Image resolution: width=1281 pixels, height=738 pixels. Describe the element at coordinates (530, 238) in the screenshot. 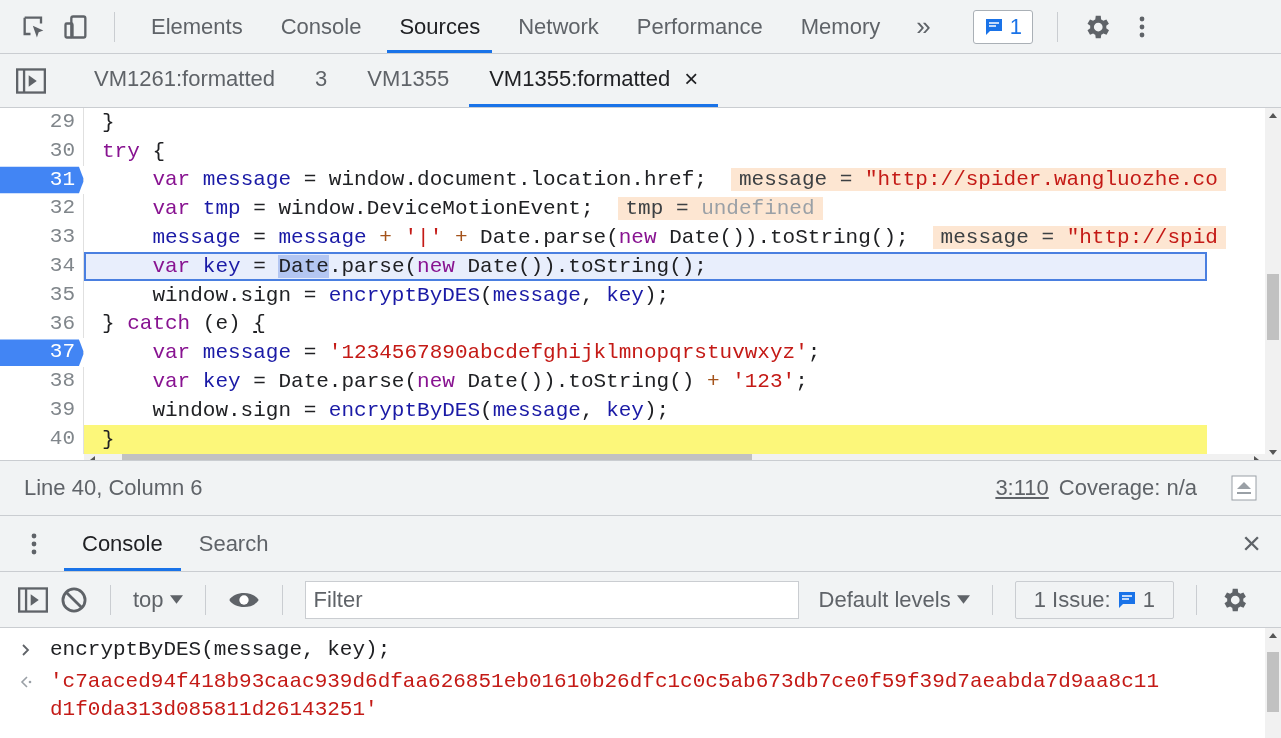

I see `code-text: message = message + '|' + Date.parse(new Date()).toString();` at that location.